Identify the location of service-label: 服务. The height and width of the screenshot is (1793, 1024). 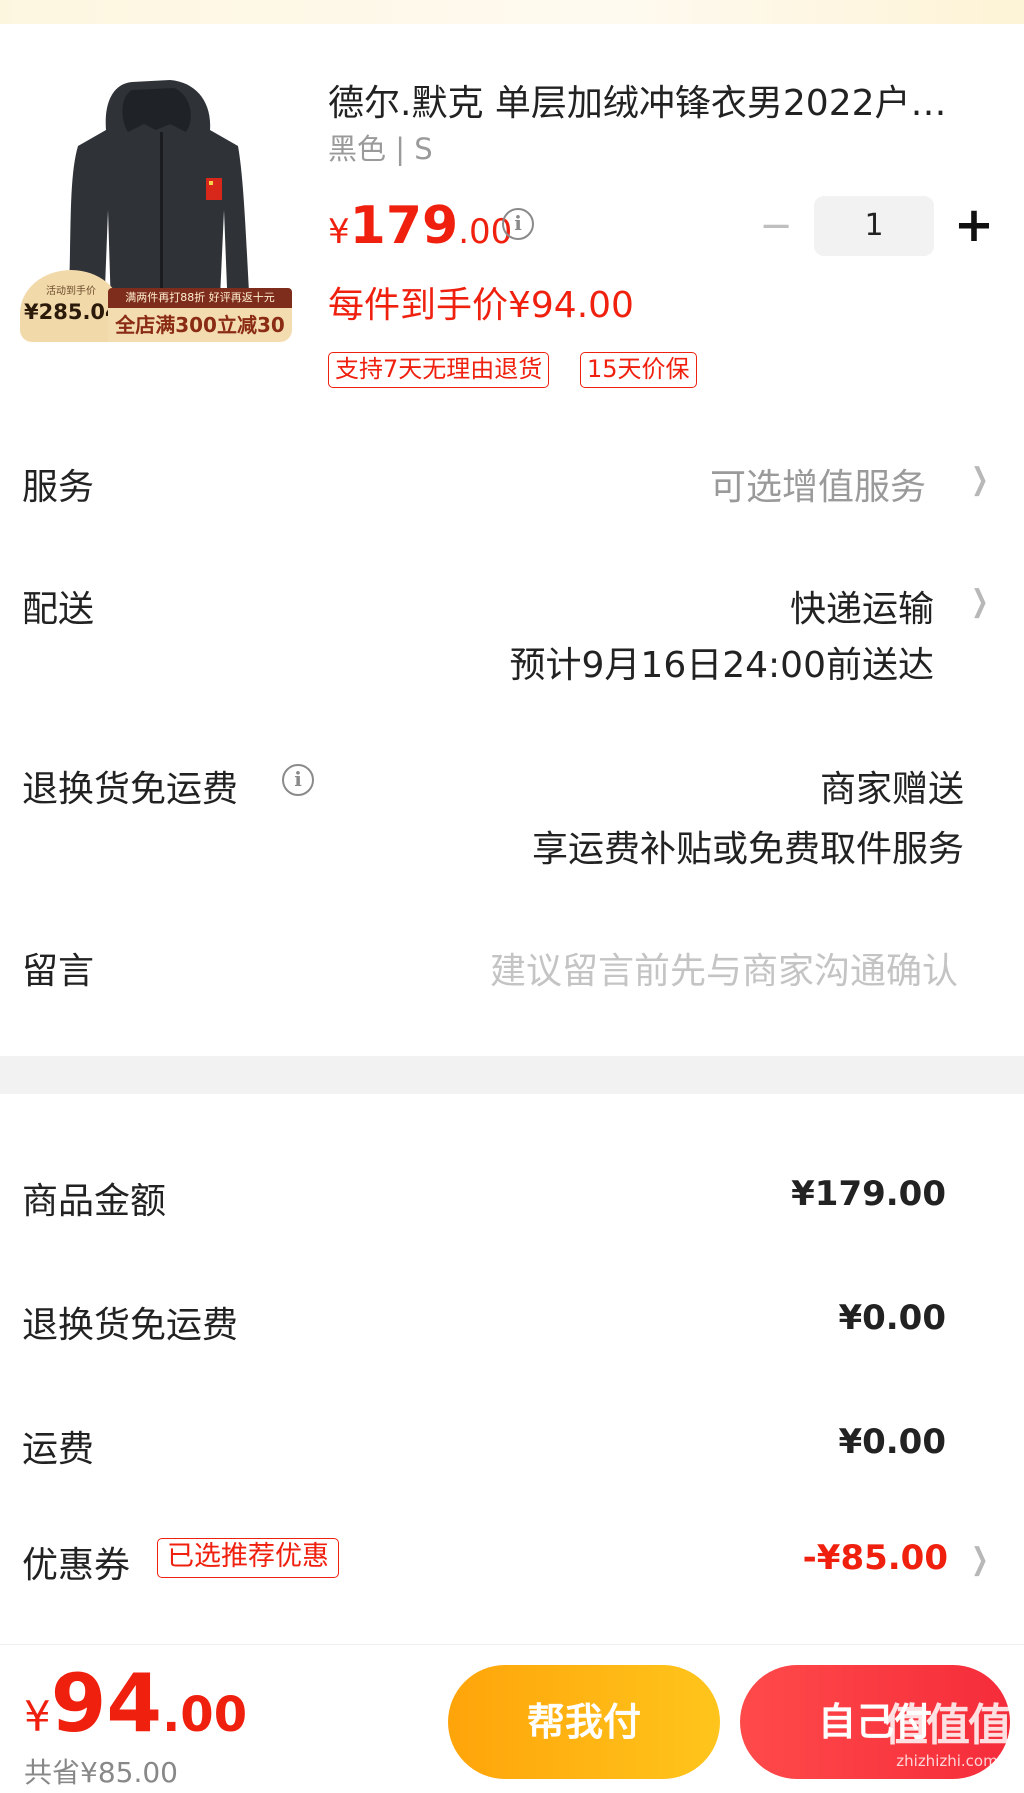
(58, 487).